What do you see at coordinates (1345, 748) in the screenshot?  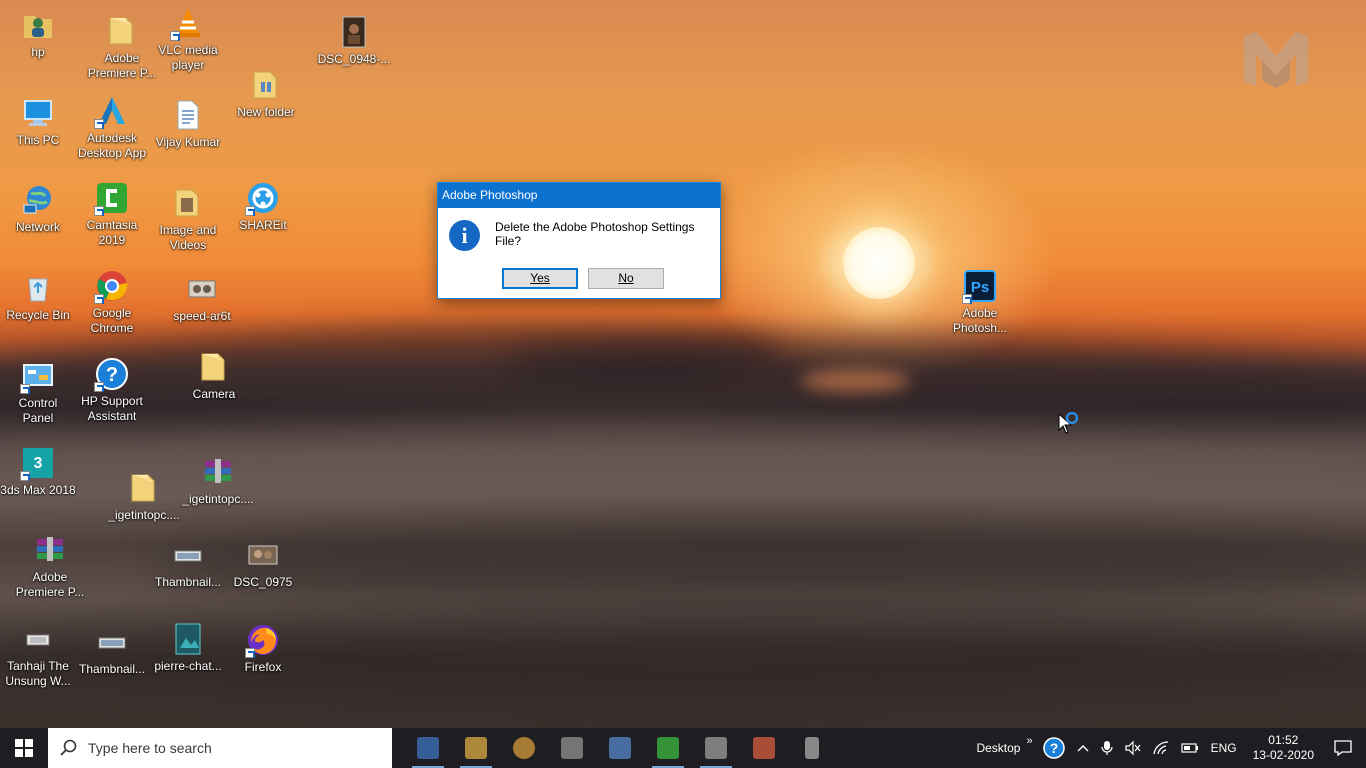 I see `notification-center-icon` at bounding box center [1345, 748].